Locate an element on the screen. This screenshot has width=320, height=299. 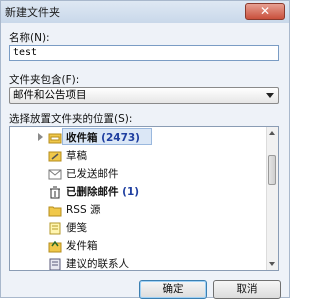
tree-item-inbox: 收件箱 (2473) is located at coordinates (139, 137).